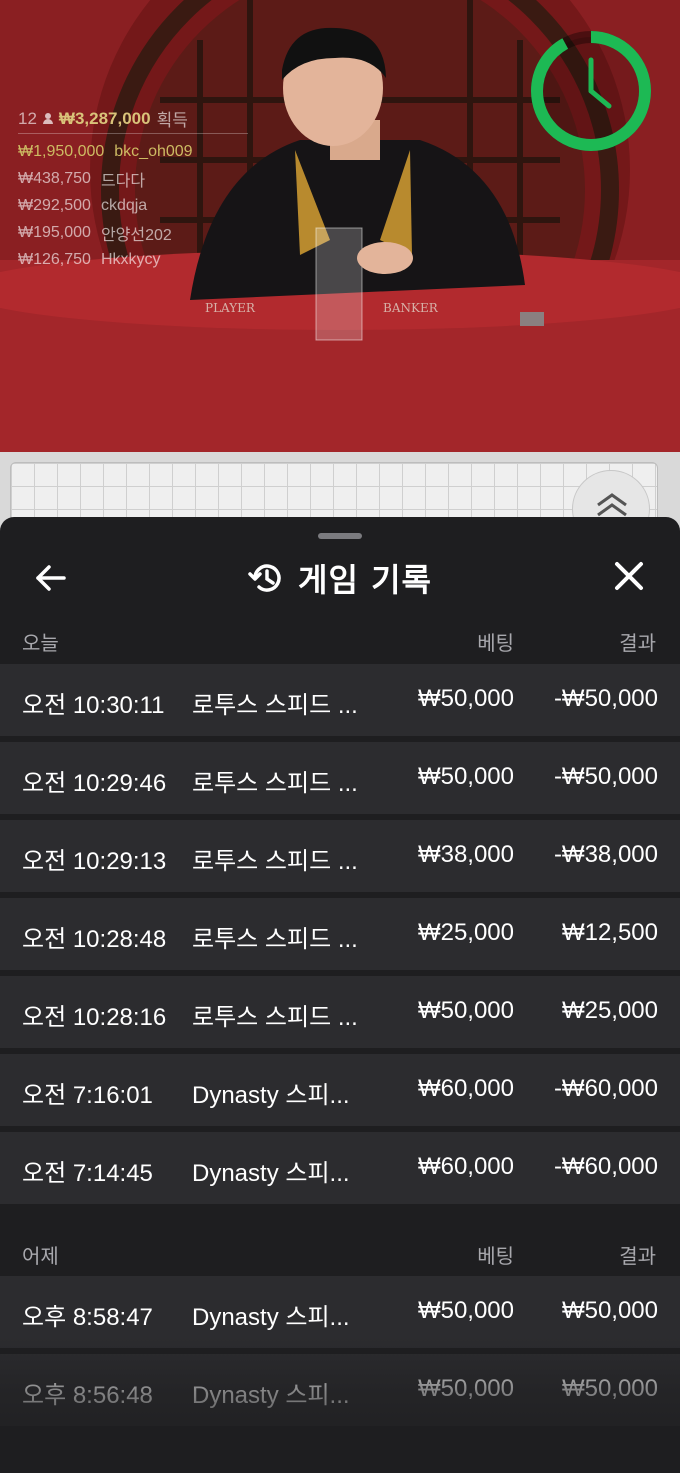 This screenshot has height=1473, width=680. What do you see at coordinates (153, 151) in the screenshot?
I see `winner-name: bkc_oh009` at bounding box center [153, 151].